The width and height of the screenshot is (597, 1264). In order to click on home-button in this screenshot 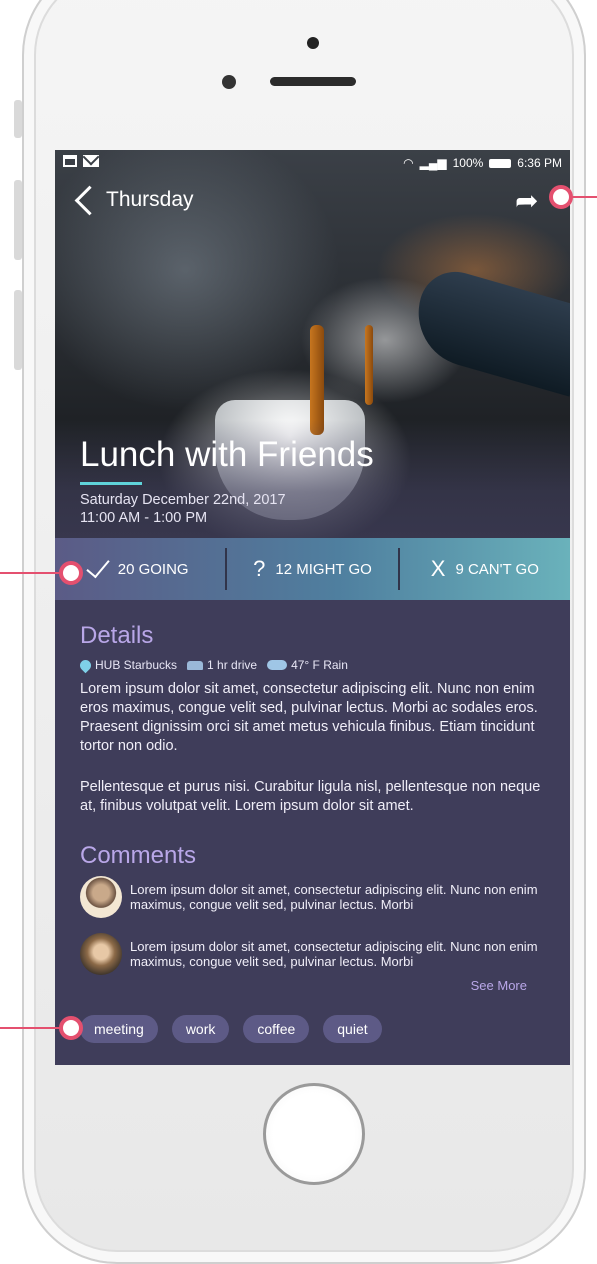, I will do `click(314, 1134)`.